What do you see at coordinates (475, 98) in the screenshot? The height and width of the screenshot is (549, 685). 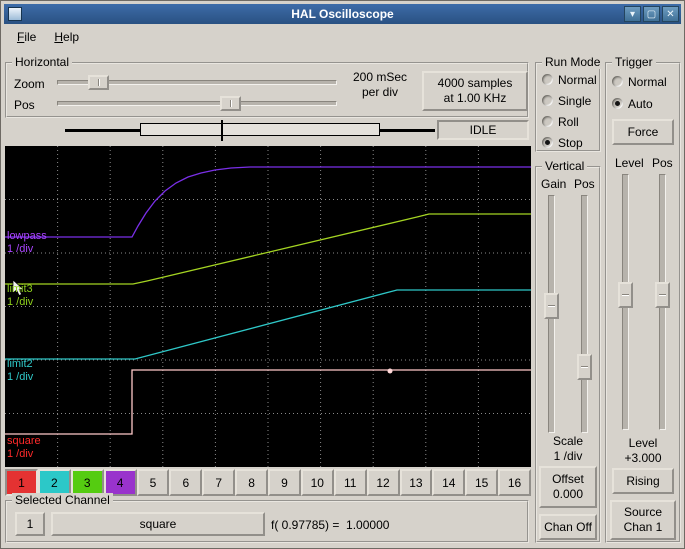 I see `samples-rate: at 1.00 KHz` at bounding box center [475, 98].